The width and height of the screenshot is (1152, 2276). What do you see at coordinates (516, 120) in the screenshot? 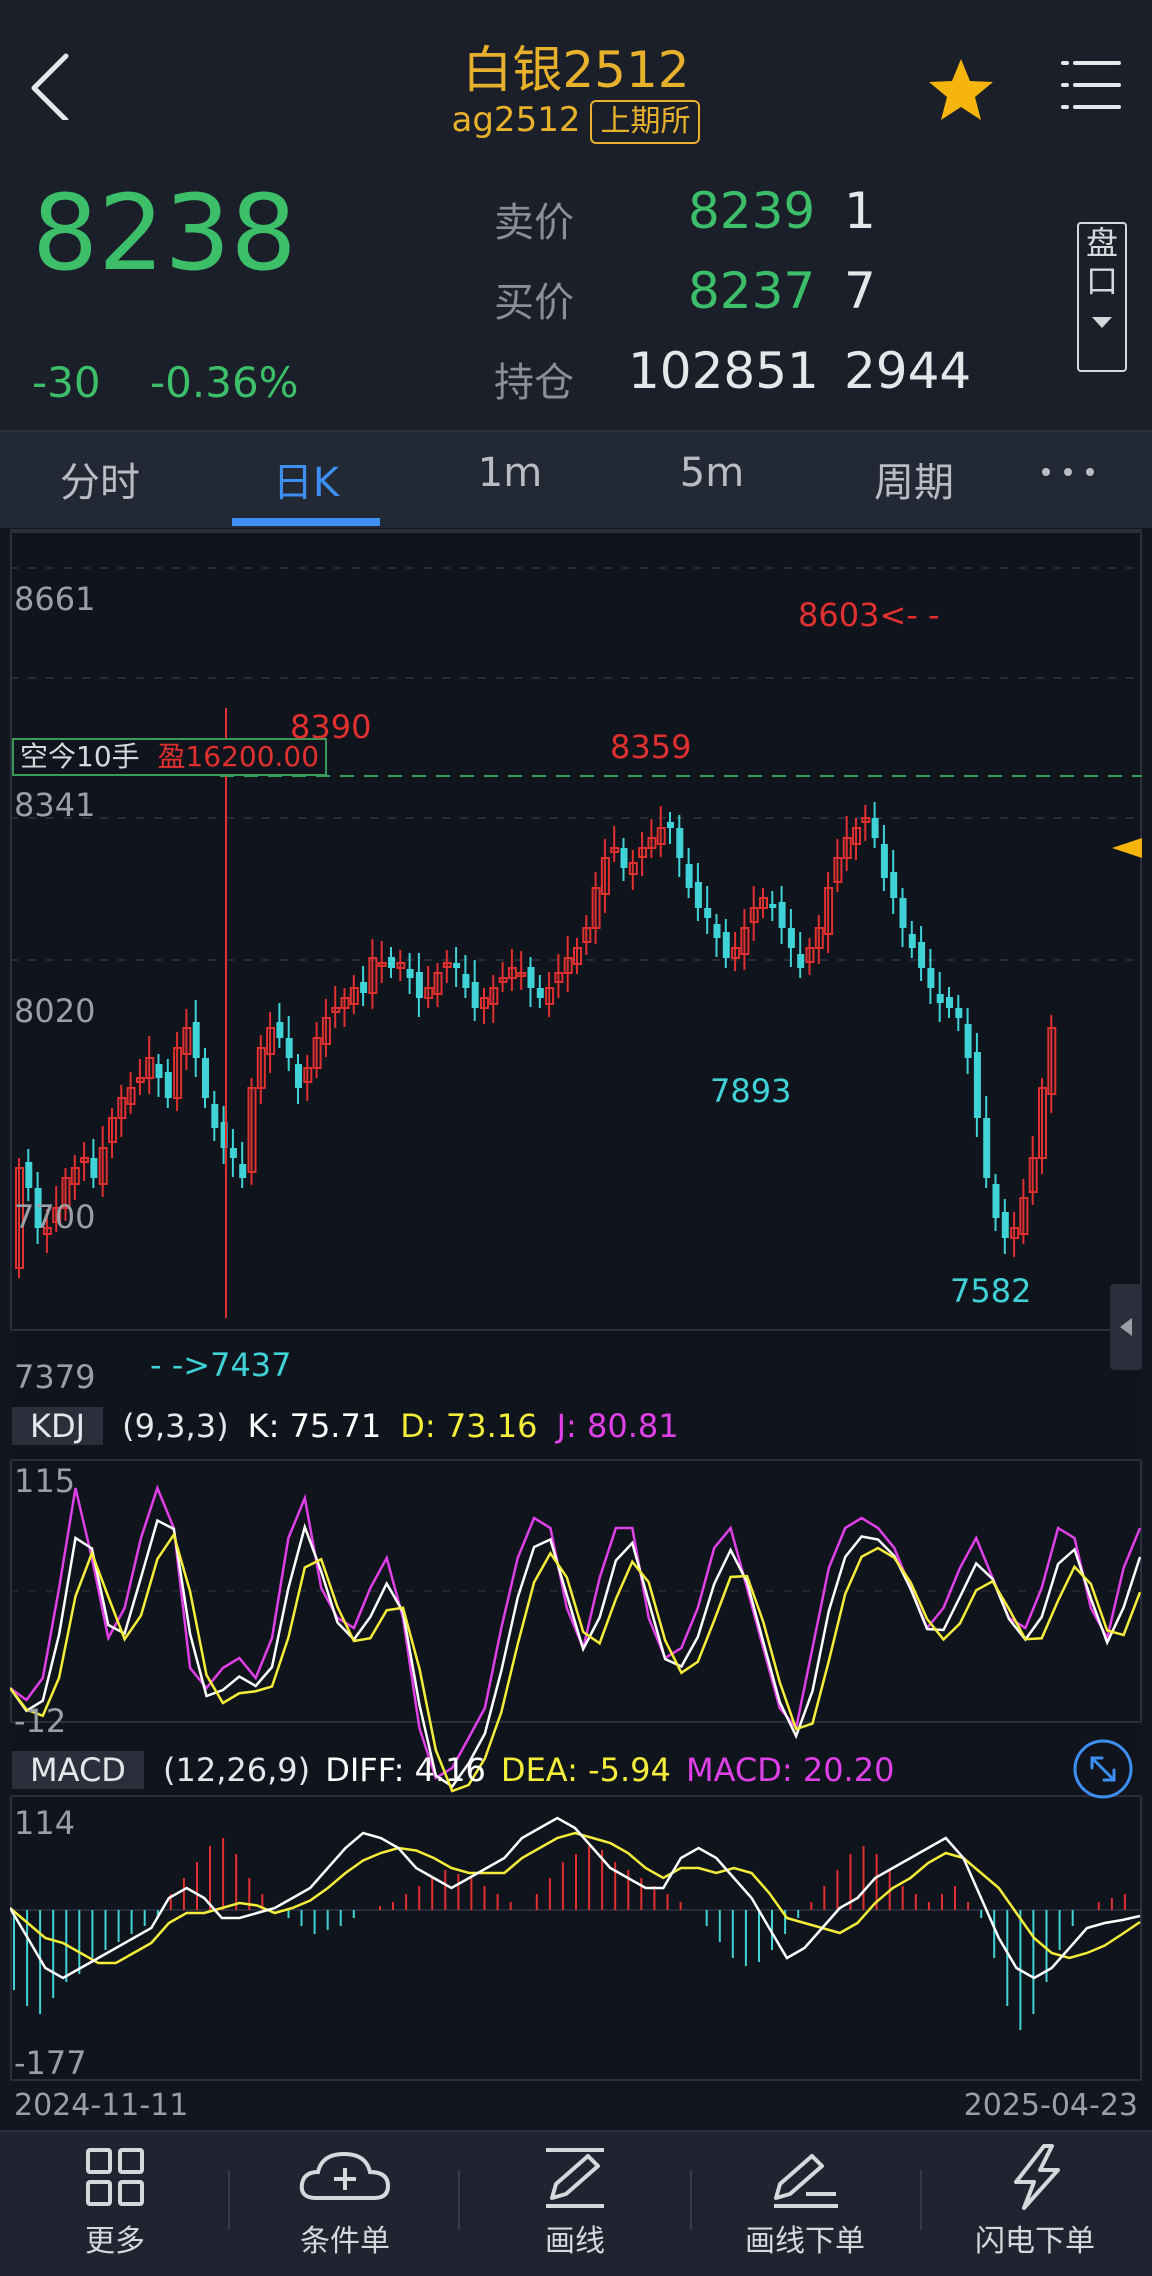
I see `contract-code: ag2512` at bounding box center [516, 120].